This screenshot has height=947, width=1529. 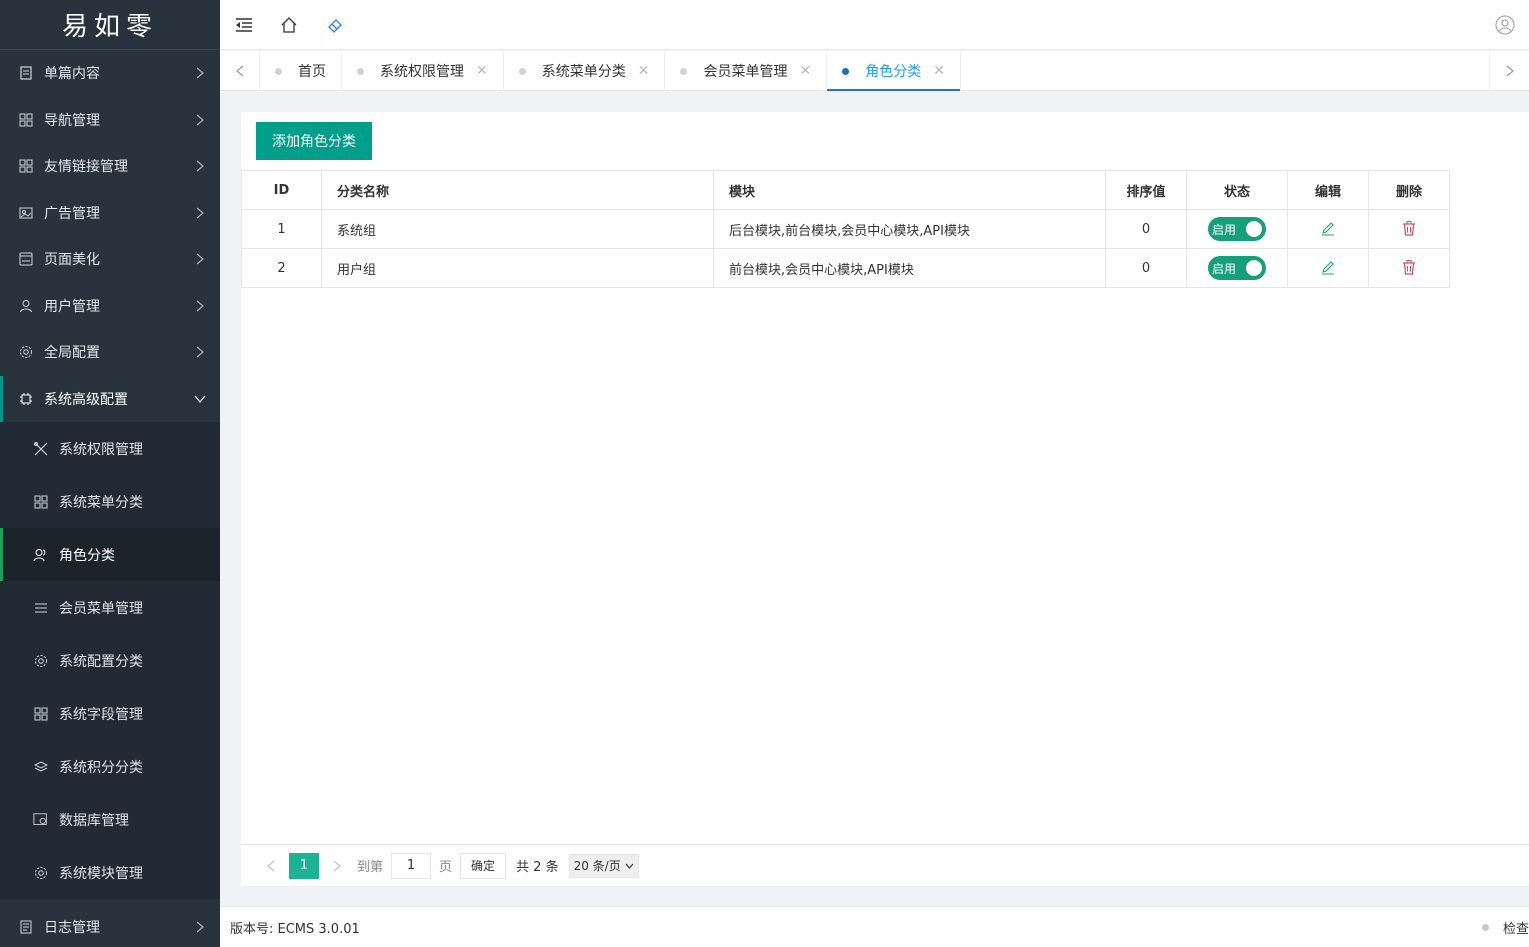 What do you see at coordinates (335, 25) in the screenshot?
I see `eraser-icon` at bounding box center [335, 25].